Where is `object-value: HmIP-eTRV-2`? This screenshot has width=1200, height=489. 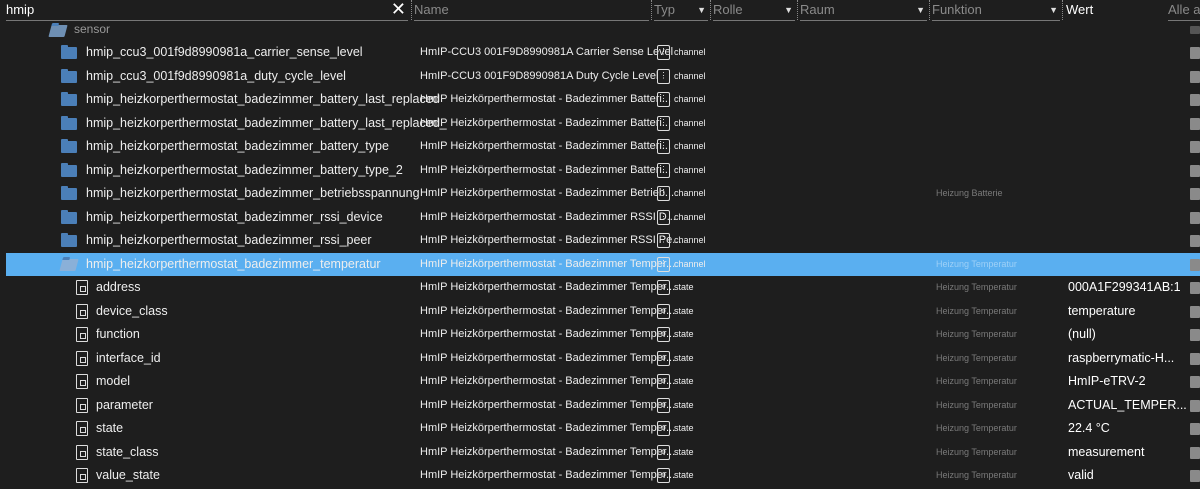 object-value: HmIP-eTRV-2 is located at coordinates (1107, 381).